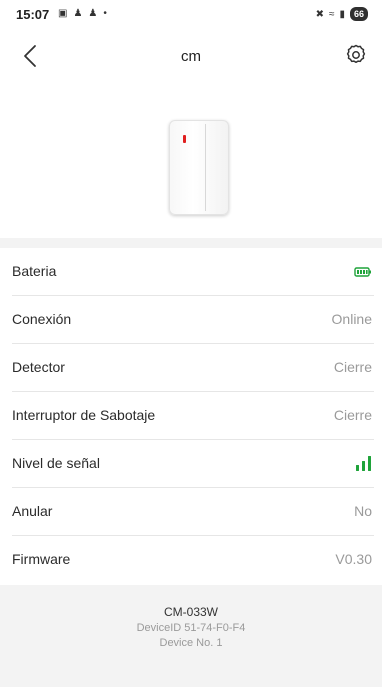 The width and height of the screenshot is (382, 687). I want to click on row-label: Interruptor de Sabotaje, so click(84, 415).